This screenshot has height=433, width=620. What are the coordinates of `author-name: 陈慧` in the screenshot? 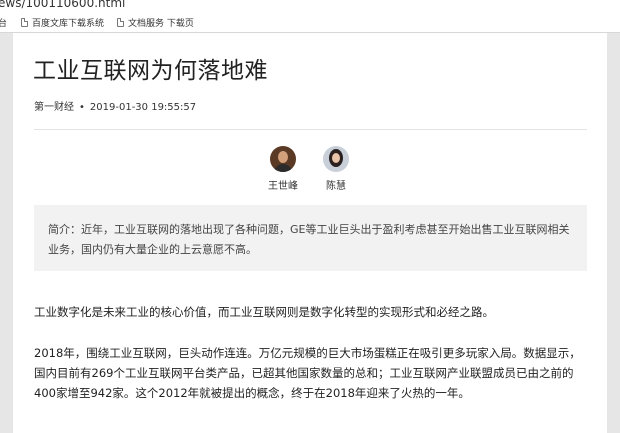 It's located at (336, 184).